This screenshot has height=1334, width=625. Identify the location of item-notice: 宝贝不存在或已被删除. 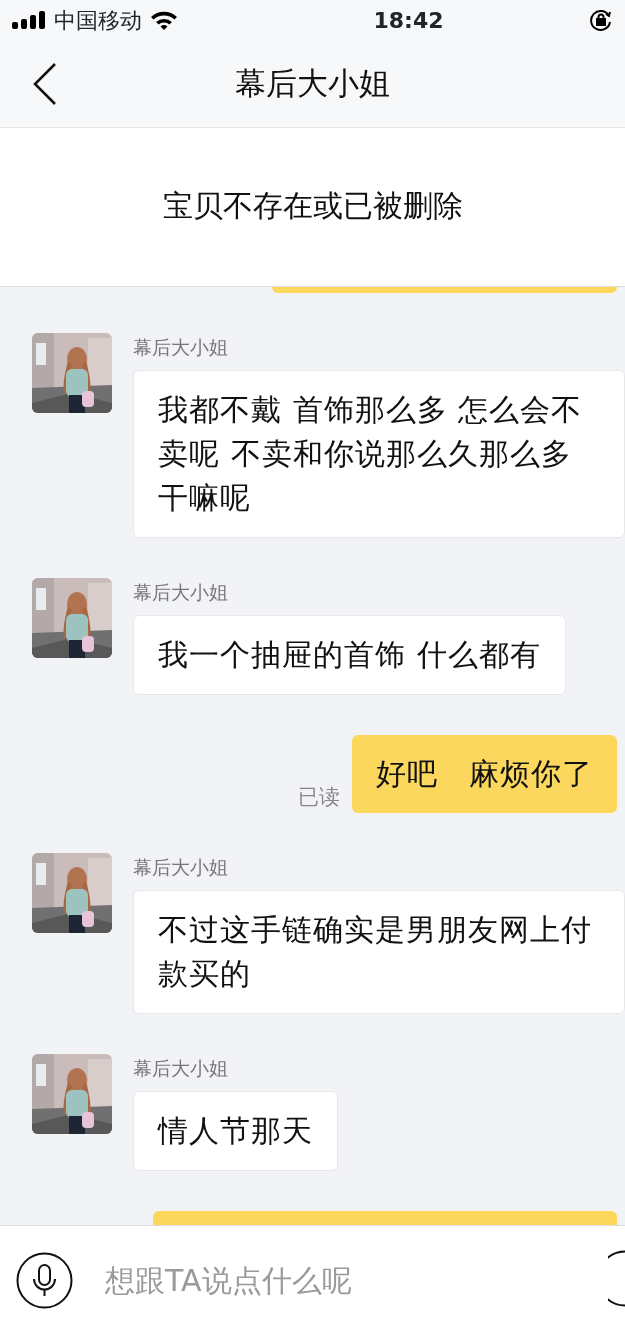
(312, 205).